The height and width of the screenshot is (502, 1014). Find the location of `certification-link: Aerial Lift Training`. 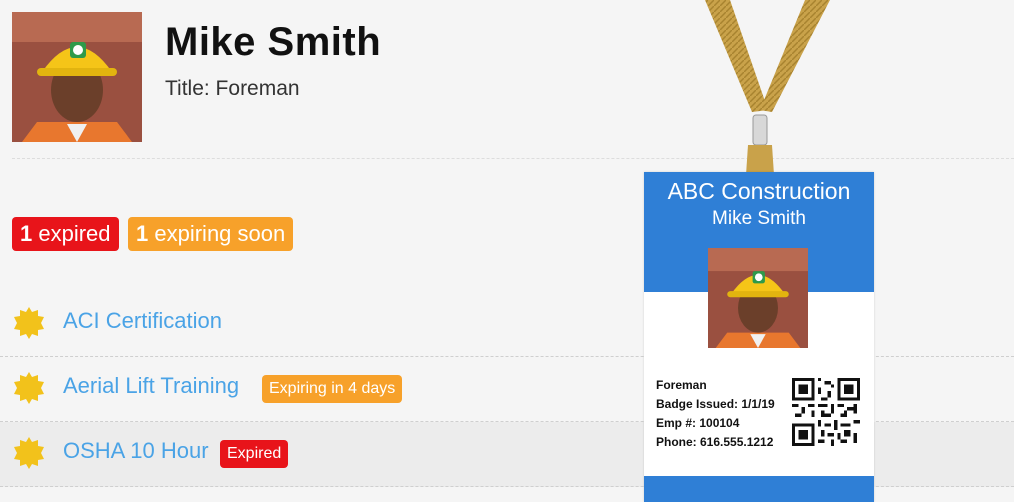

certification-link: Aerial Lift Training is located at coordinates (151, 386).